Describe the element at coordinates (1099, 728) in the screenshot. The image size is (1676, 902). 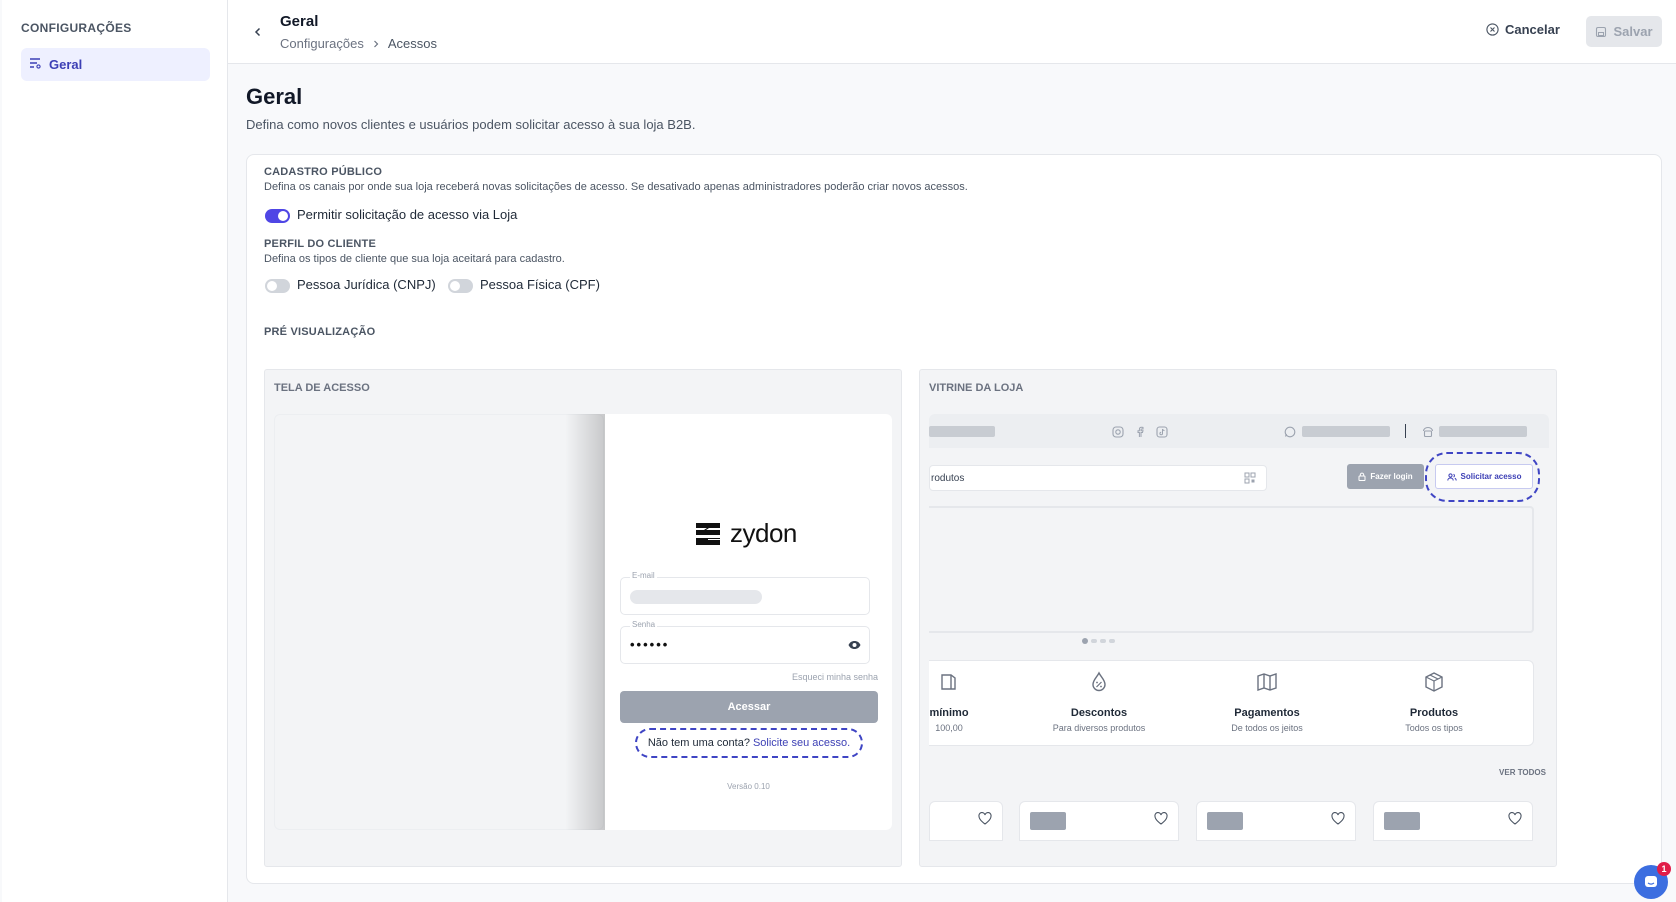
I see `benefit-subtitle: Para diversos produtos` at that location.